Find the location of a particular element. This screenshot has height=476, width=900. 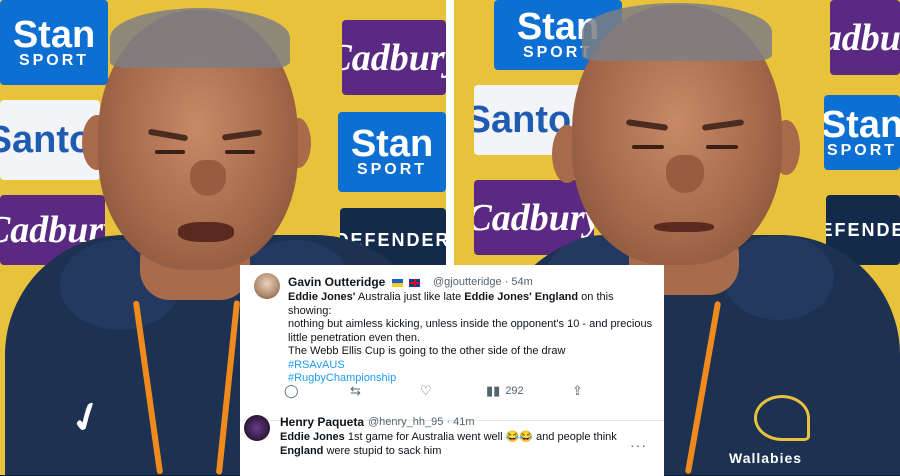

reply-icon: ◯ is located at coordinates (291, 390).